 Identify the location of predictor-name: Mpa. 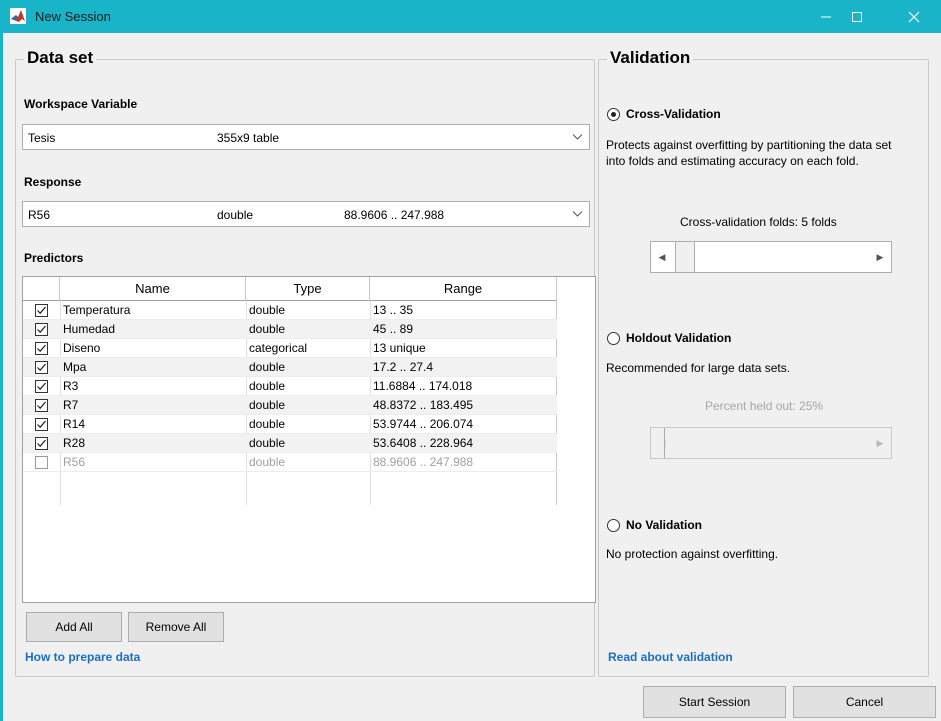
(75, 367).